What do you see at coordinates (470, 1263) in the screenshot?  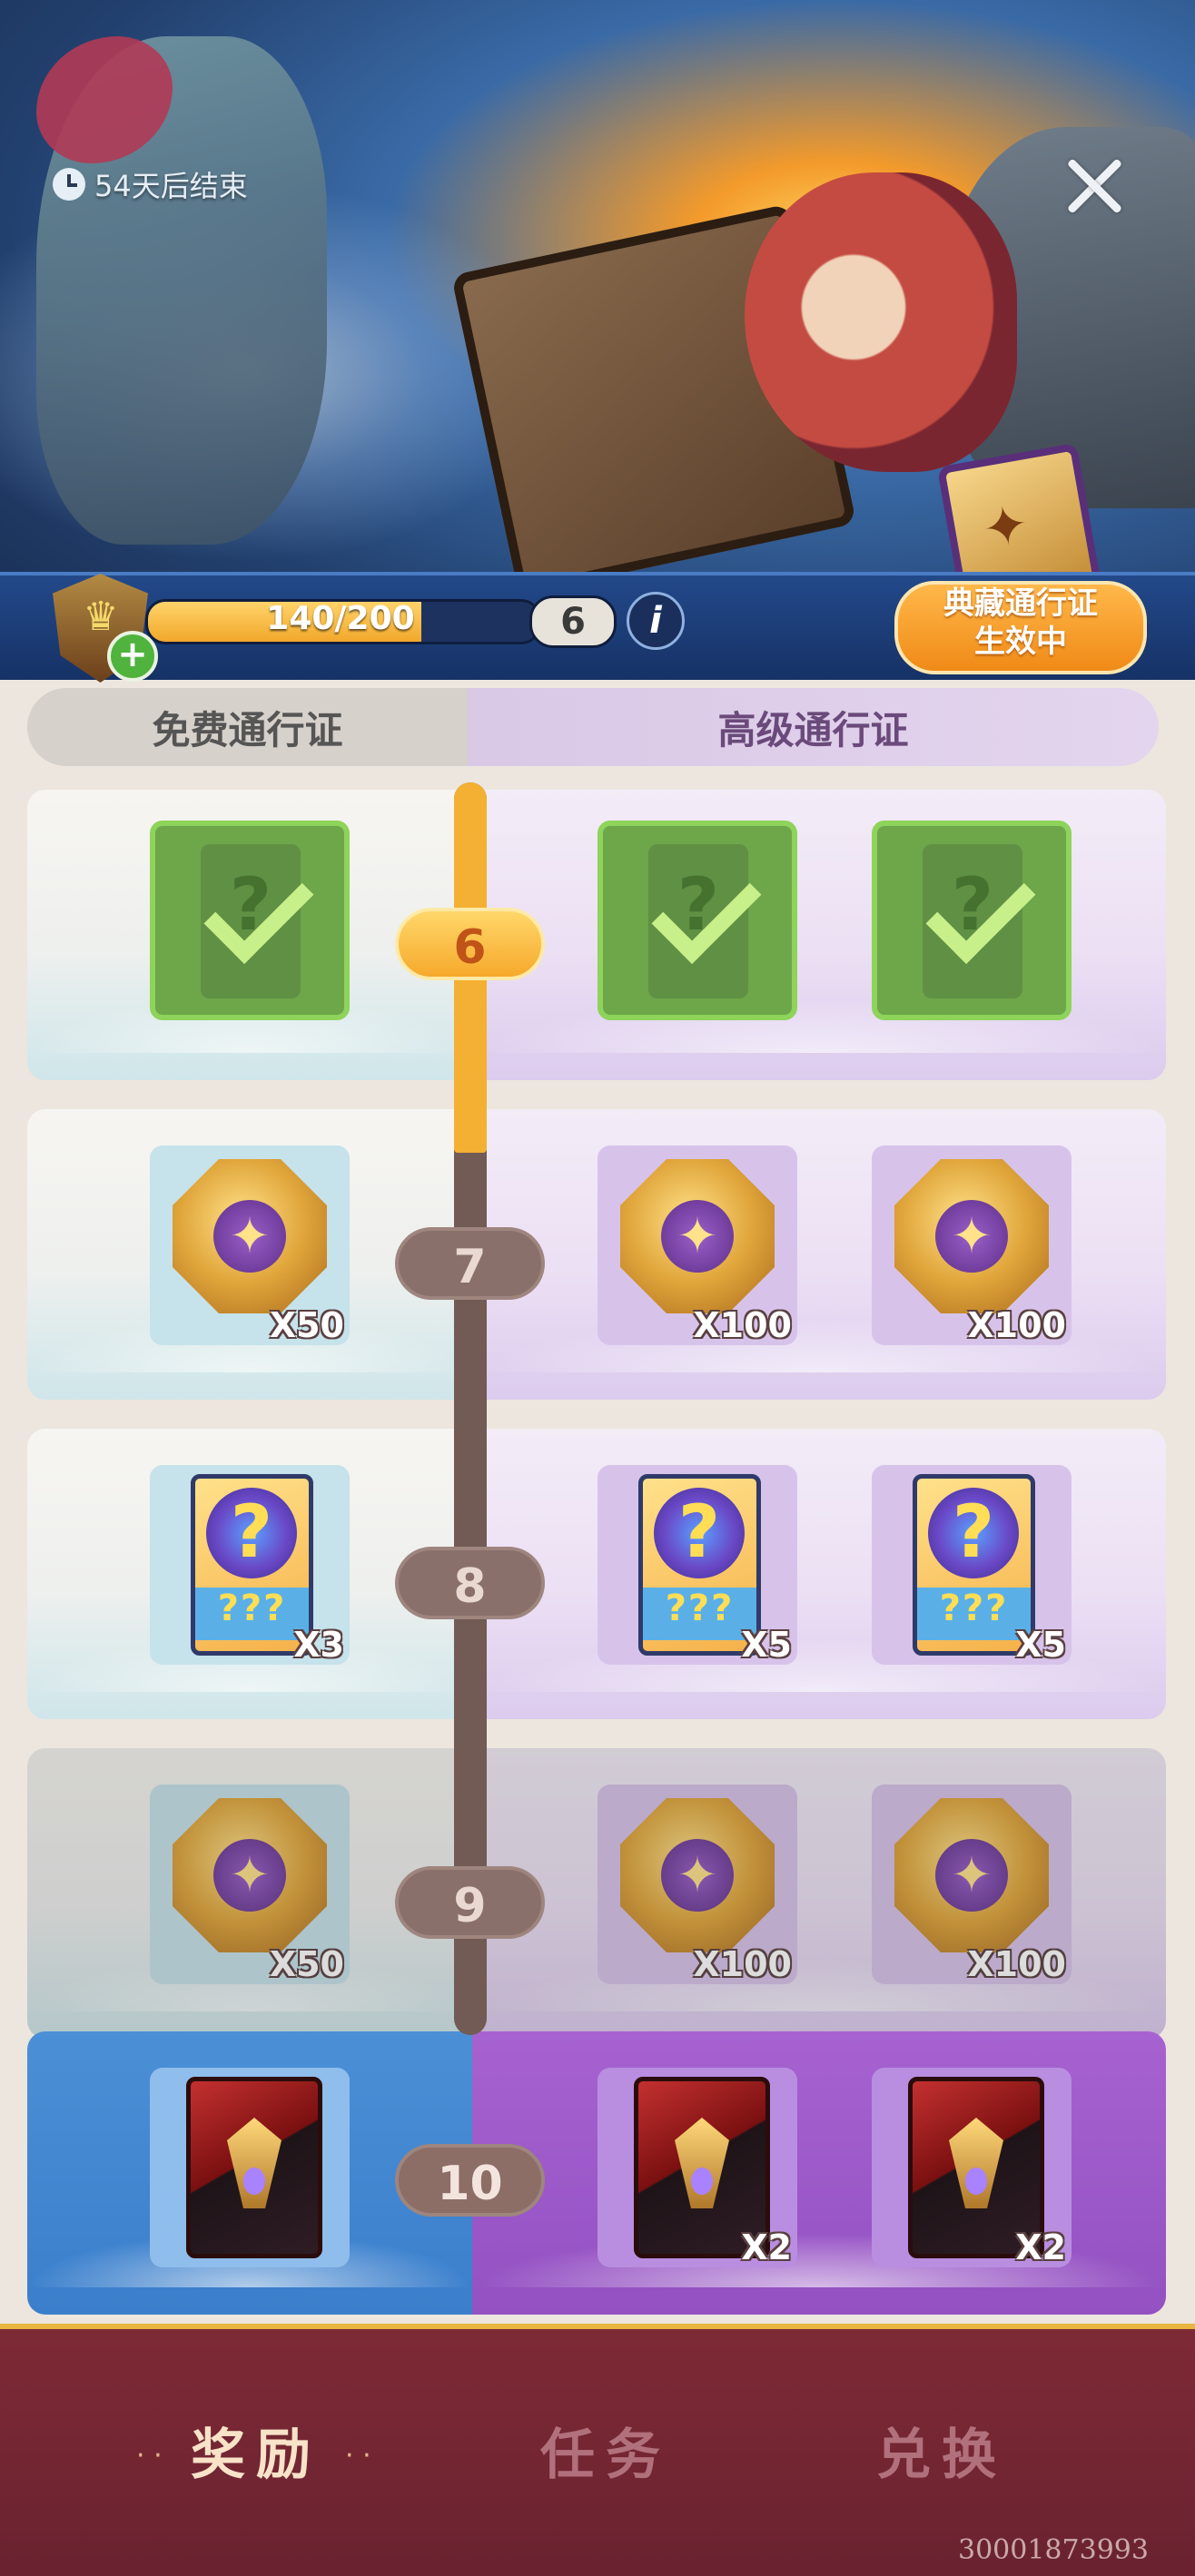 I see `level-marker: 7` at bounding box center [470, 1263].